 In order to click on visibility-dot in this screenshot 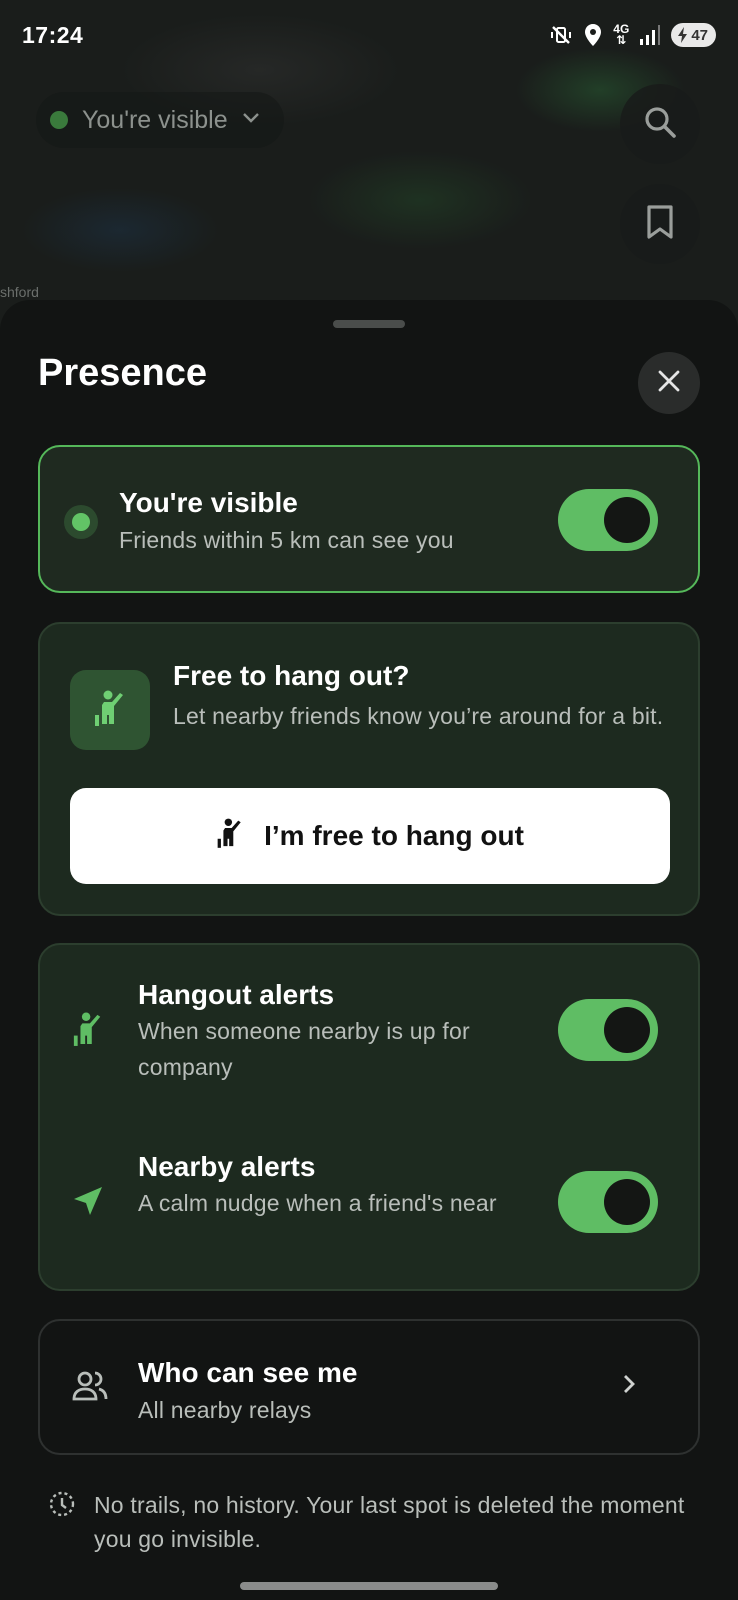, I will do `click(59, 120)`.